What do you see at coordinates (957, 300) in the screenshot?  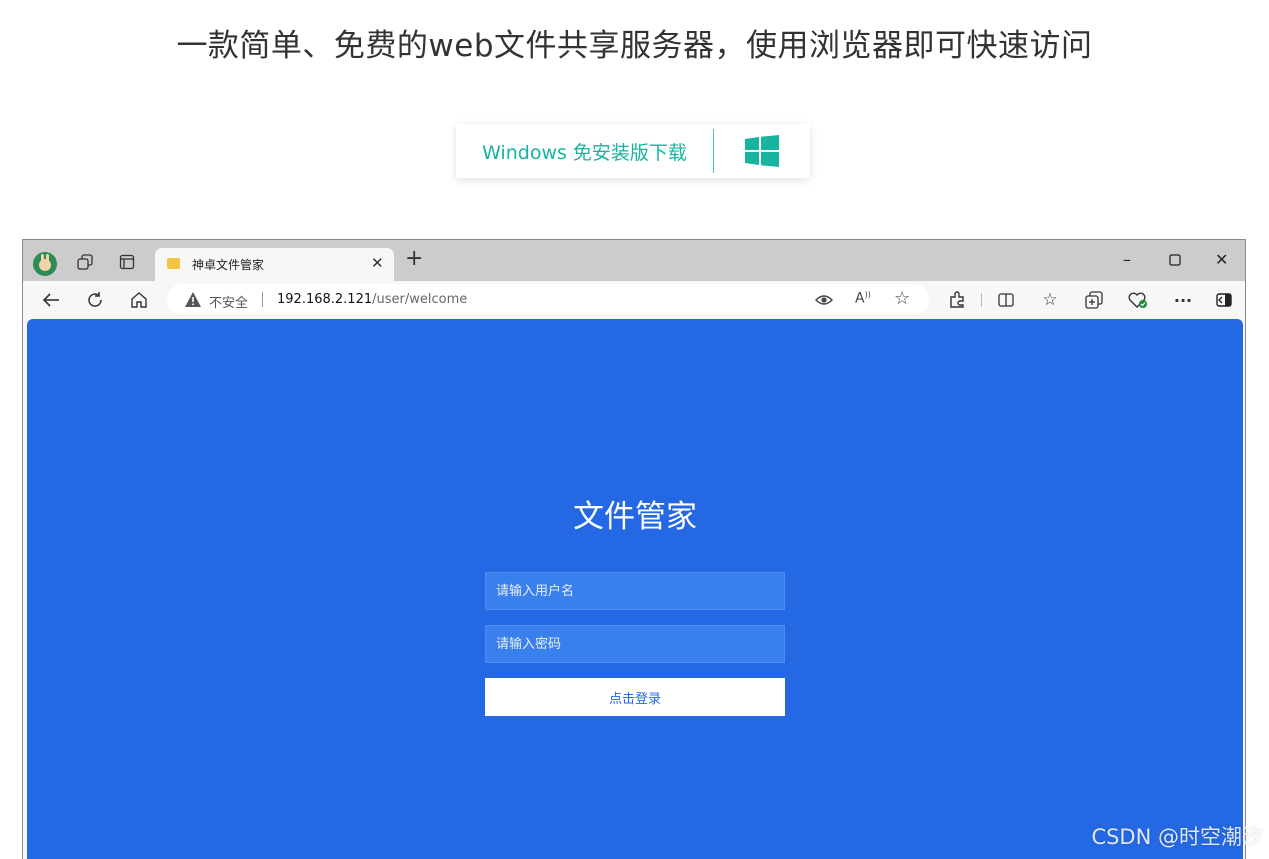 I see `extensions-icon` at bounding box center [957, 300].